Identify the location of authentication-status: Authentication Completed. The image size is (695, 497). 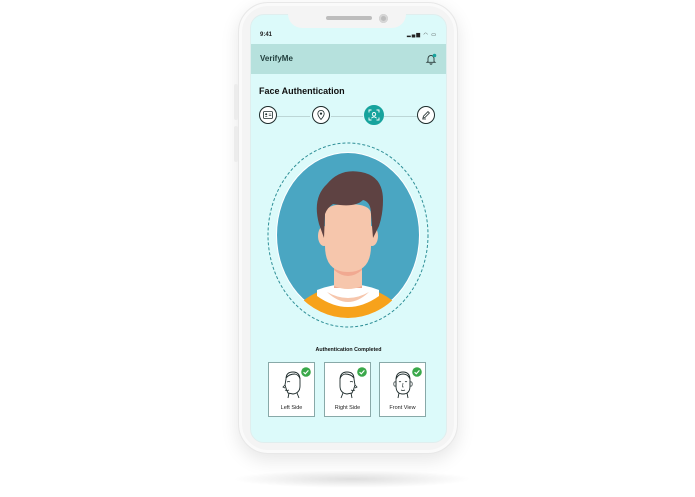
(348, 350).